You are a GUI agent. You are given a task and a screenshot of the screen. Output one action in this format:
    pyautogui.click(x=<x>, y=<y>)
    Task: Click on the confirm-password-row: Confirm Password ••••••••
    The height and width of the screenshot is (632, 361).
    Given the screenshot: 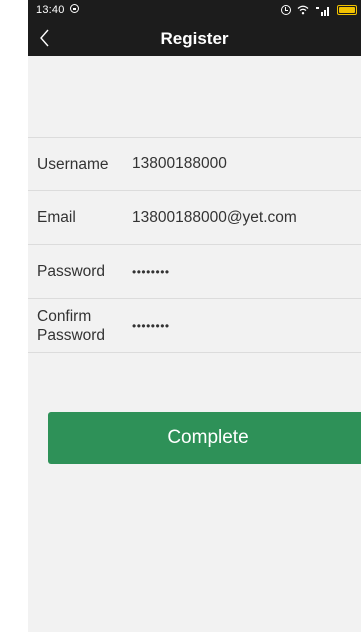 What is the action you would take?
    pyautogui.click(x=194, y=326)
    